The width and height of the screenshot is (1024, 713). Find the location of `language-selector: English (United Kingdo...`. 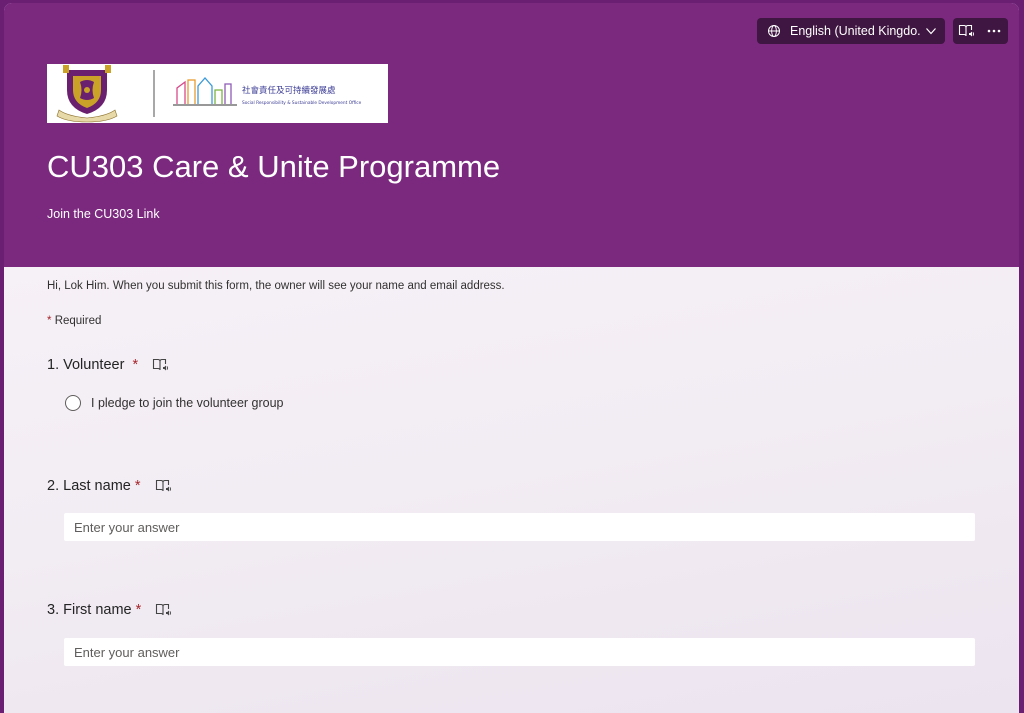

language-selector: English (United Kingdo... is located at coordinates (851, 31).